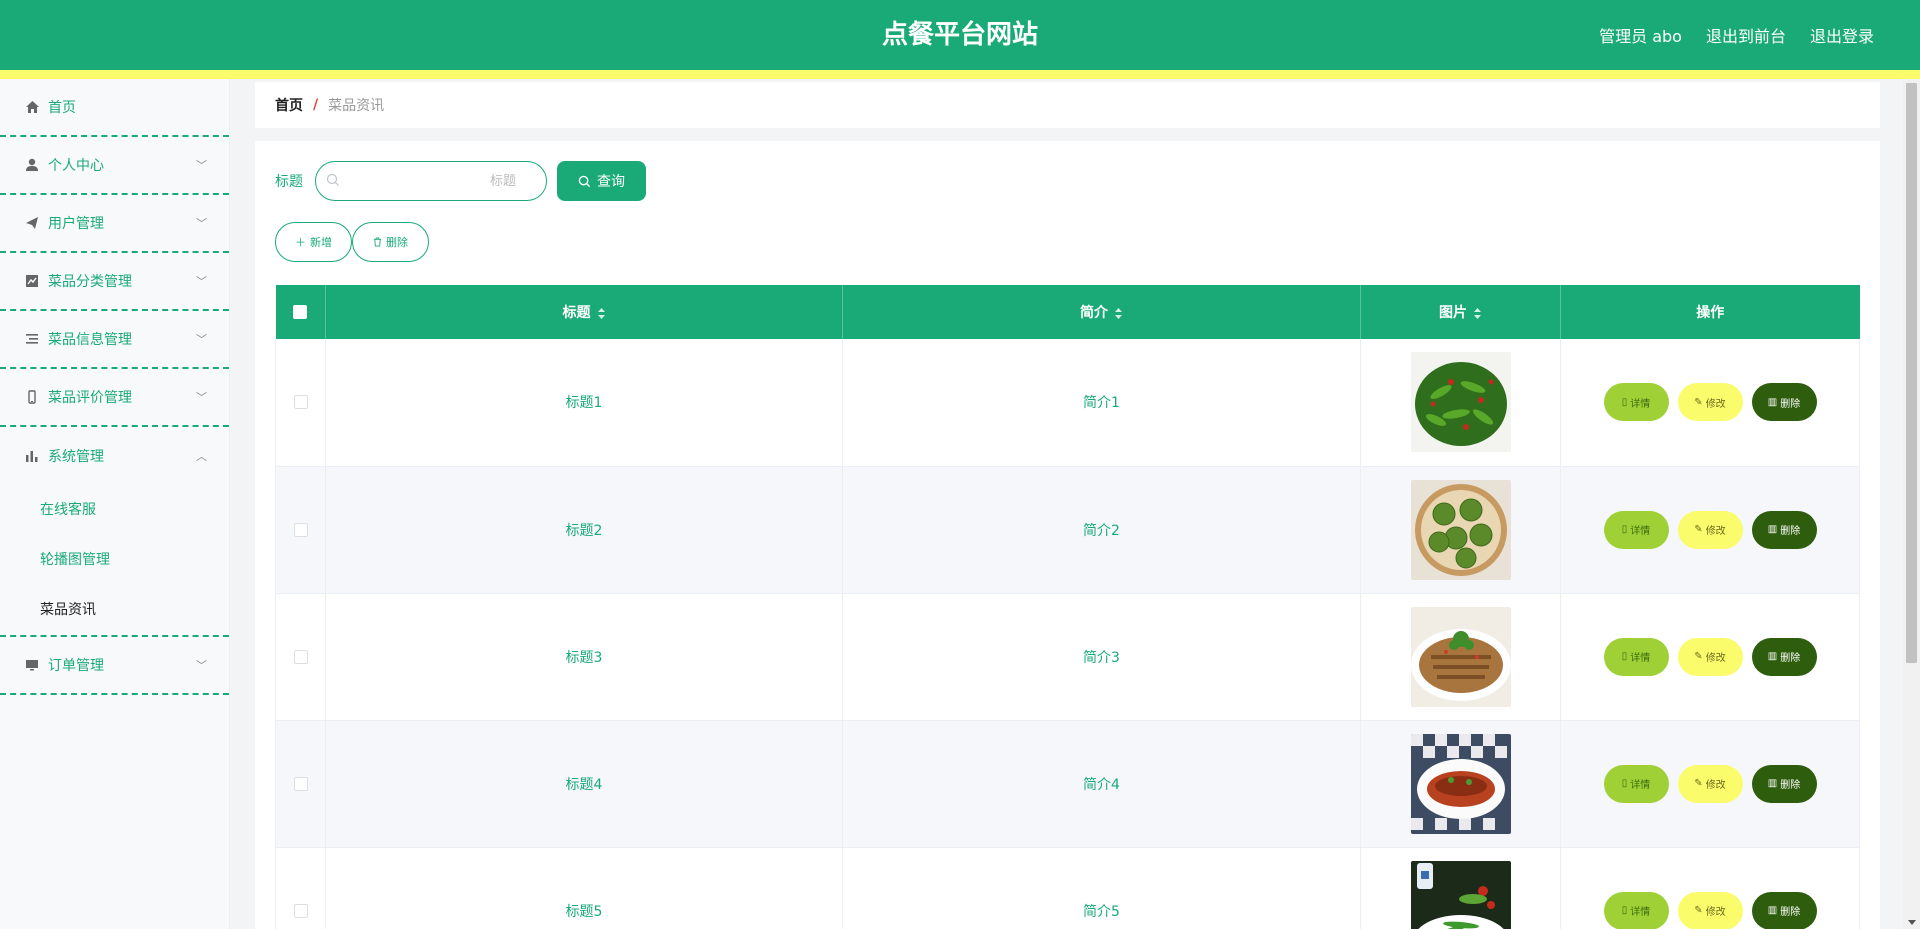 The width and height of the screenshot is (1920, 929). Describe the element at coordinates (114, 166) in the screenshot. I see `sidebar-item-personal-center: 个人中心 ﹀` at that location.